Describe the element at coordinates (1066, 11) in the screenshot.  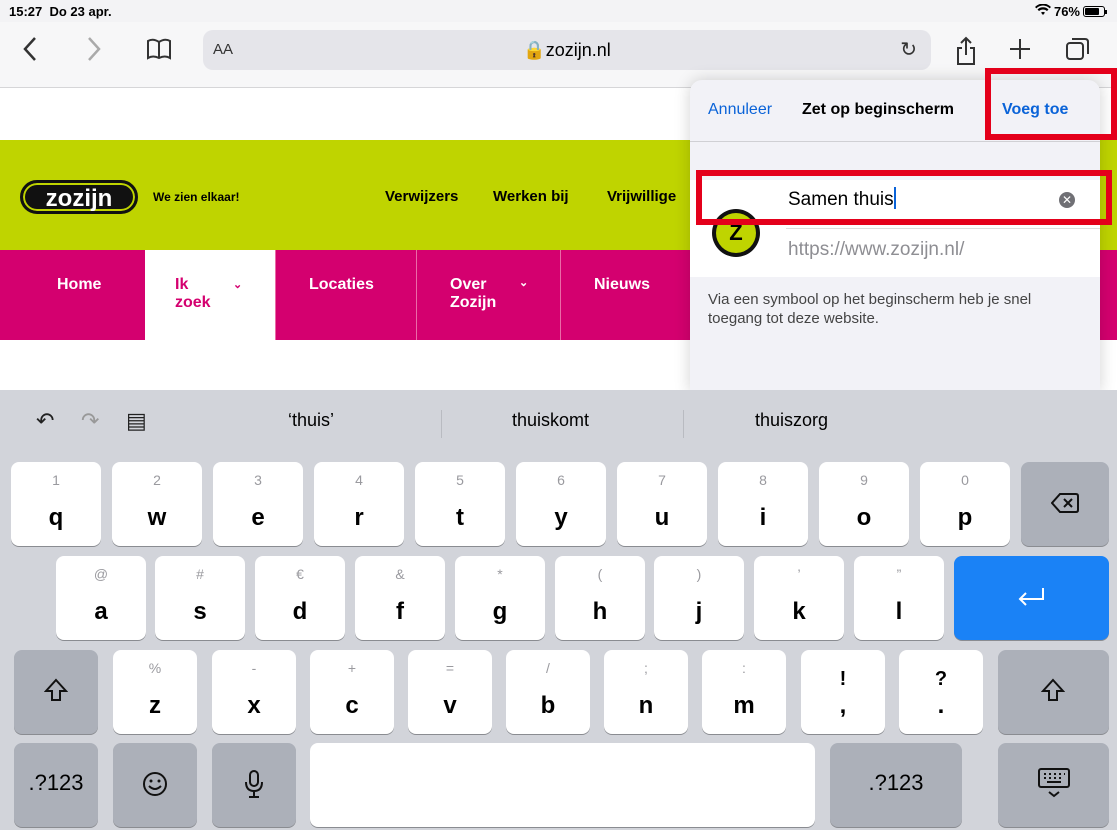
I see `battery-percentage: 76%` at that location.